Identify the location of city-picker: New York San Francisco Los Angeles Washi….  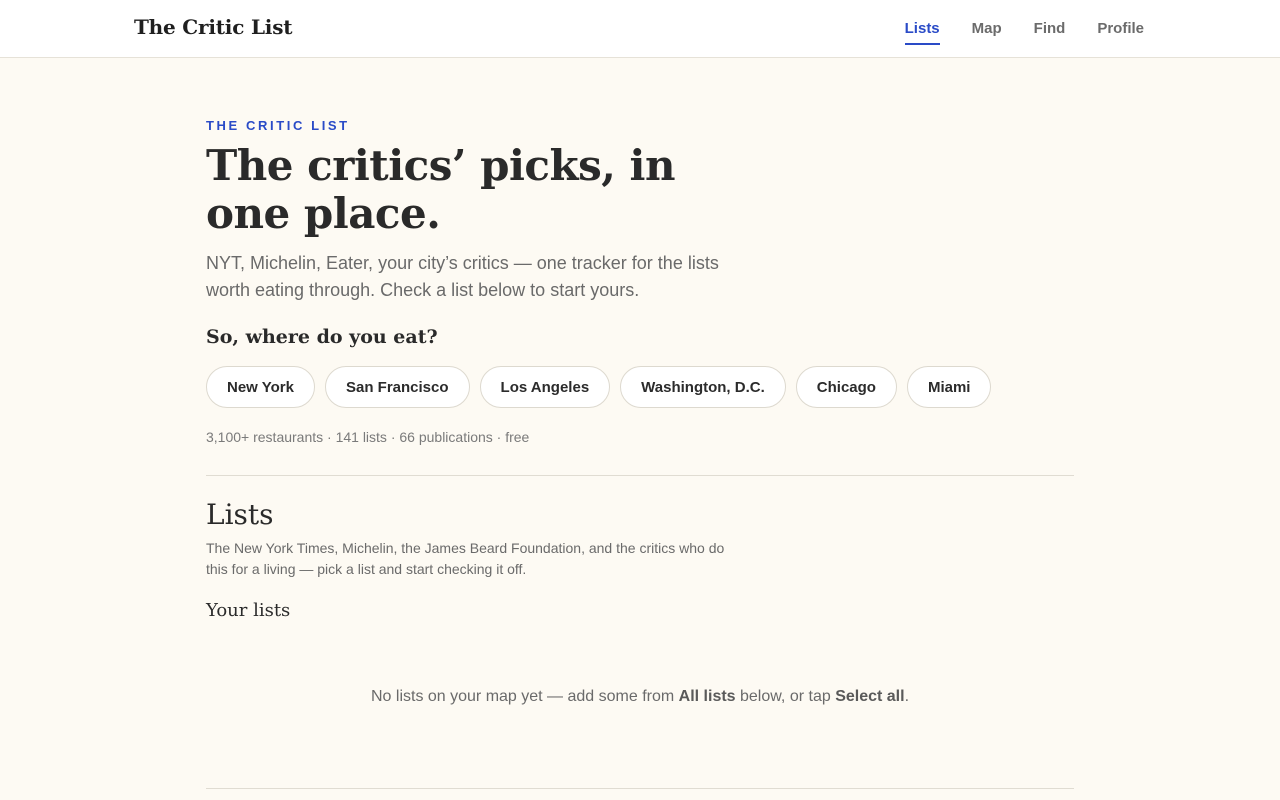
(599, 387).